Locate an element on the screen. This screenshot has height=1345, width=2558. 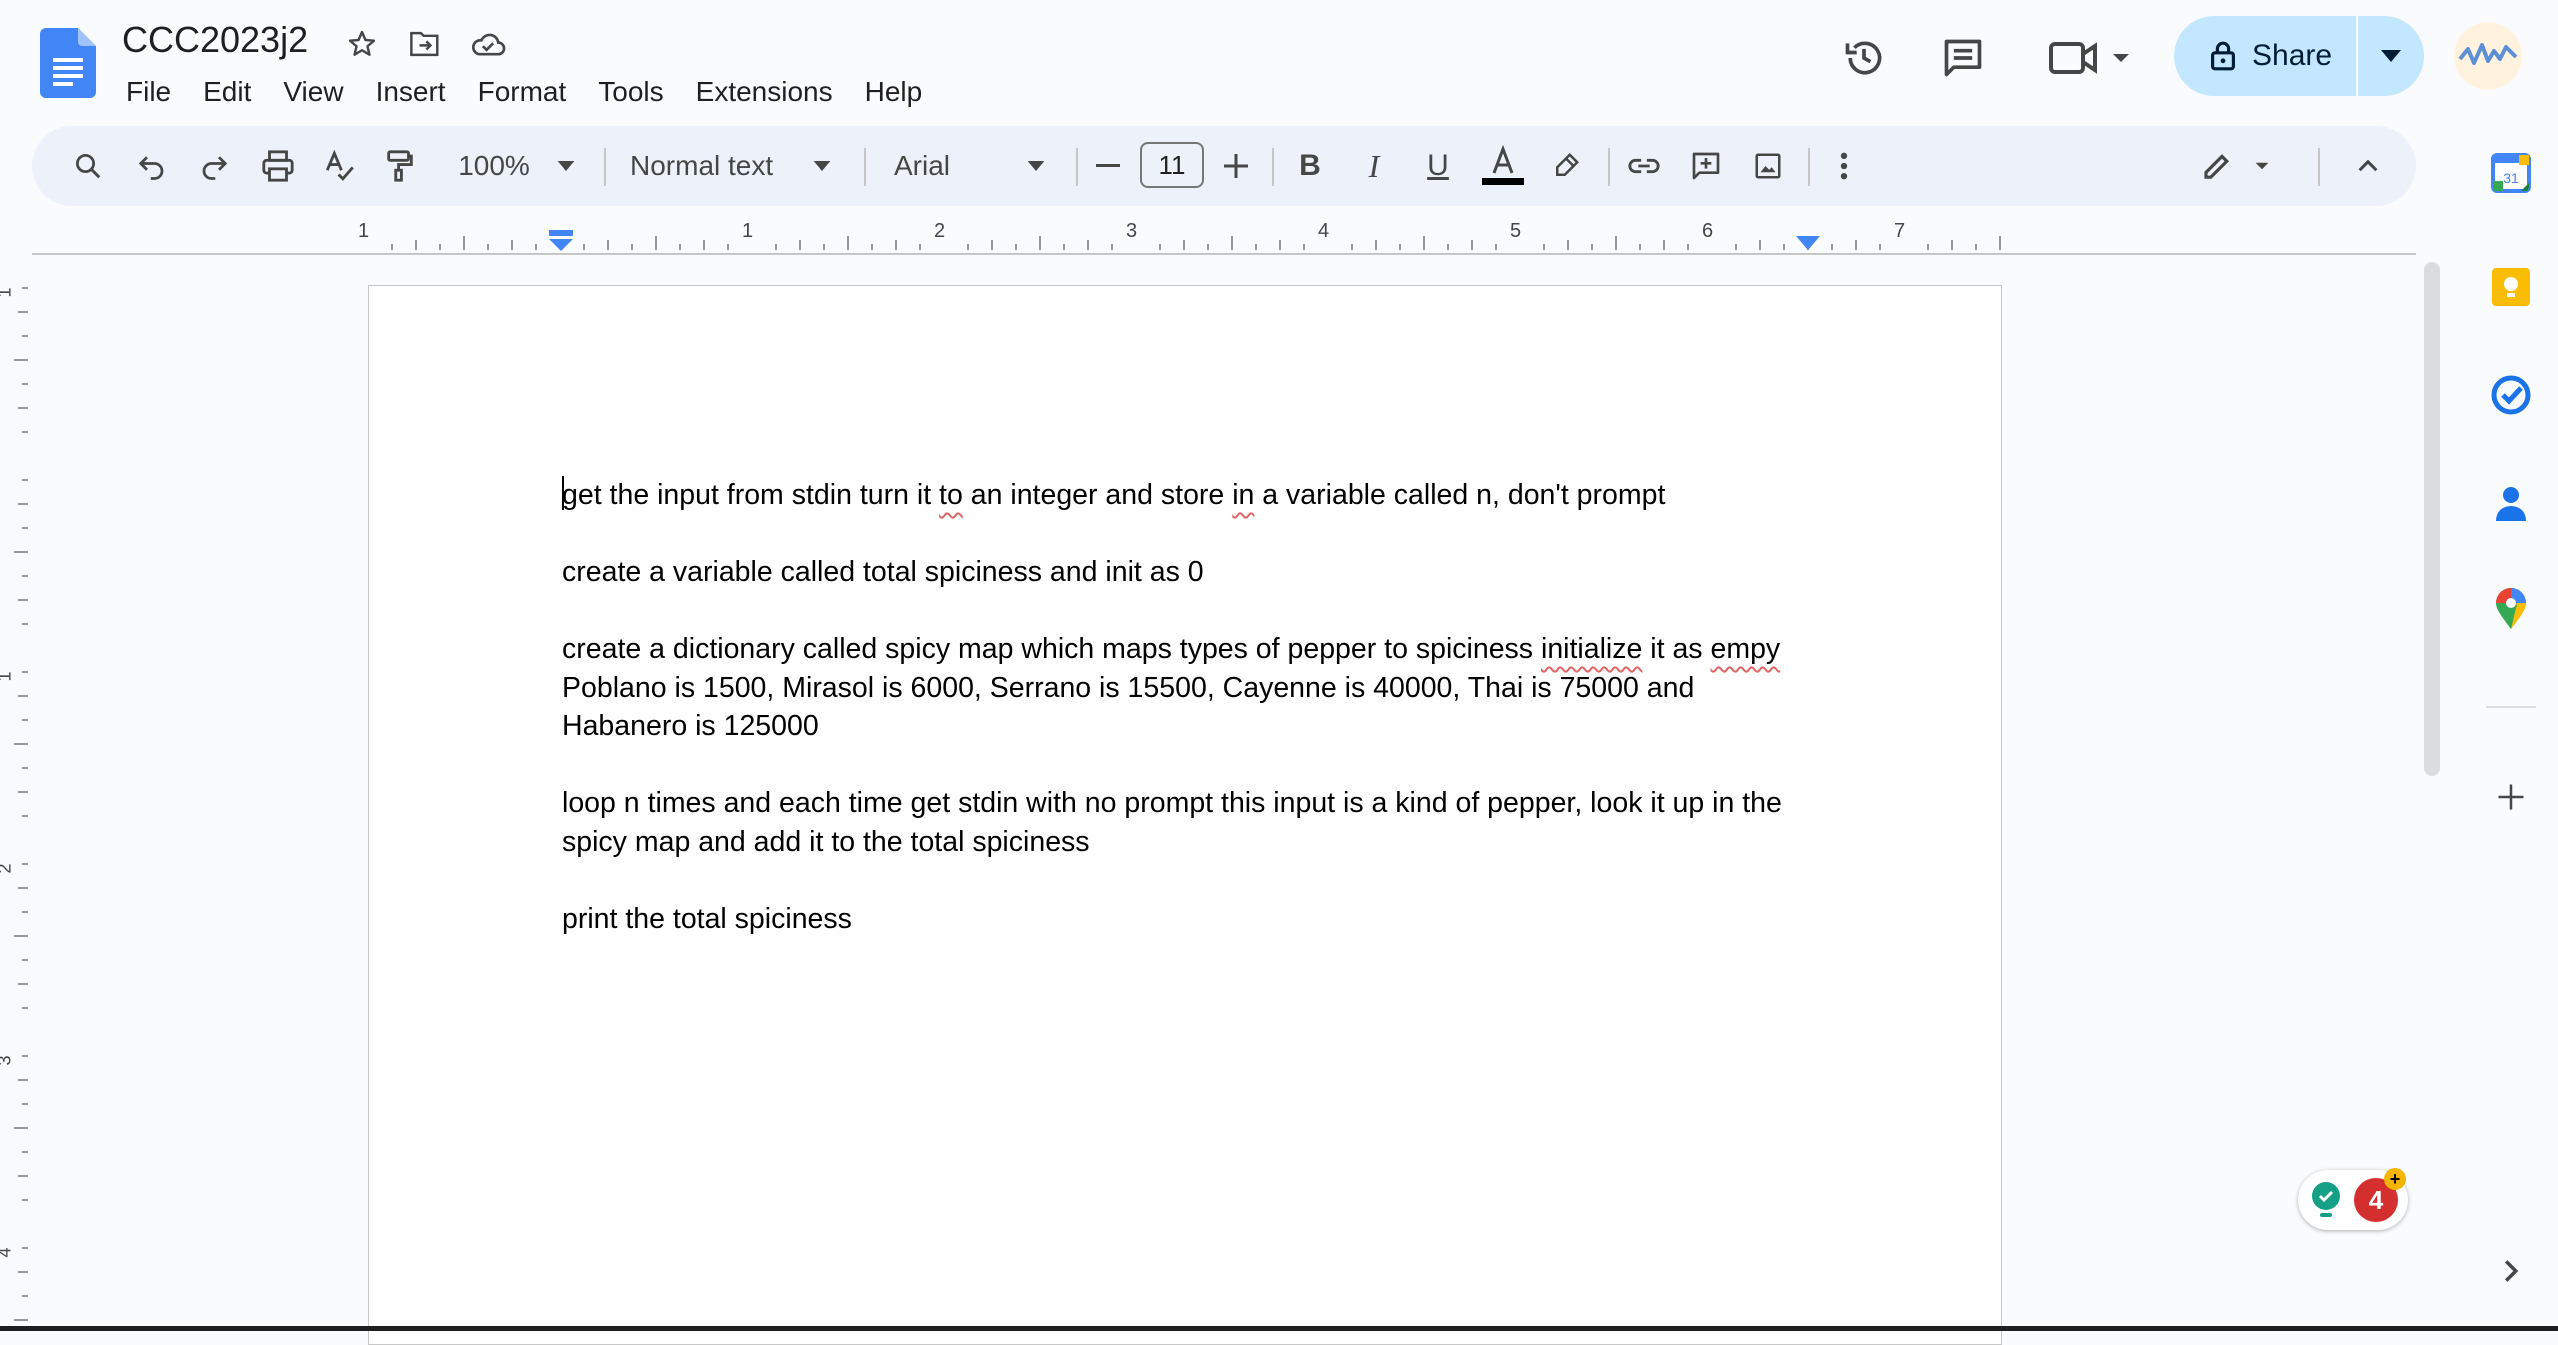
menu-tools: Tools is located at coordinates (630, 92).